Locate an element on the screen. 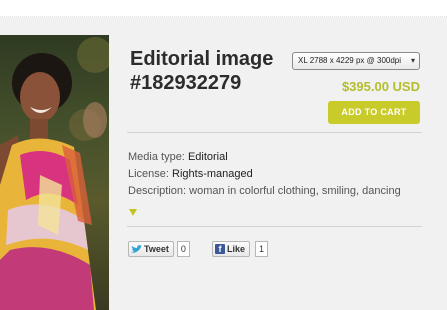 The height and width of the screenshot is (310, 447). tweet-label: Tweet is located at coordinates (156, 249).